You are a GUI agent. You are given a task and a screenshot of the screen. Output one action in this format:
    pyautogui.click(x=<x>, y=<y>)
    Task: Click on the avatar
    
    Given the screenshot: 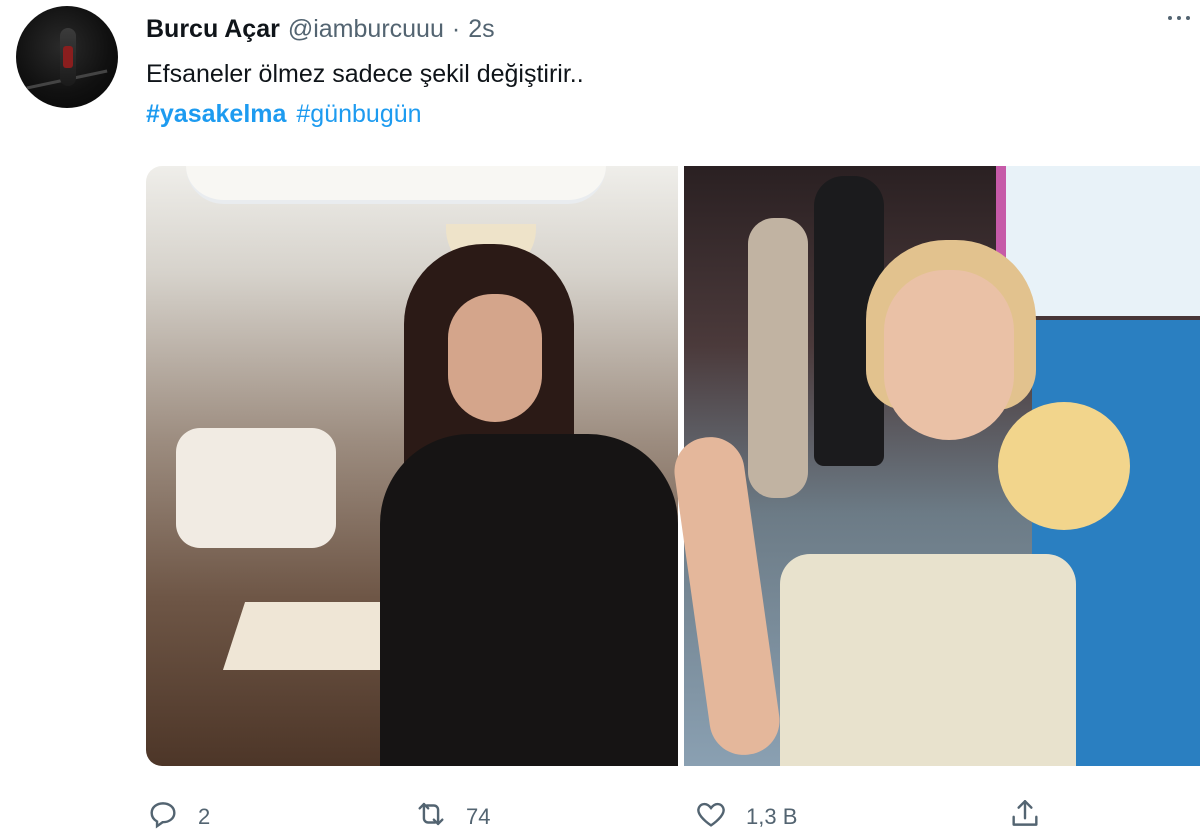 What is the action you would take?
    pyautogui.click(x=67, y=57)
    